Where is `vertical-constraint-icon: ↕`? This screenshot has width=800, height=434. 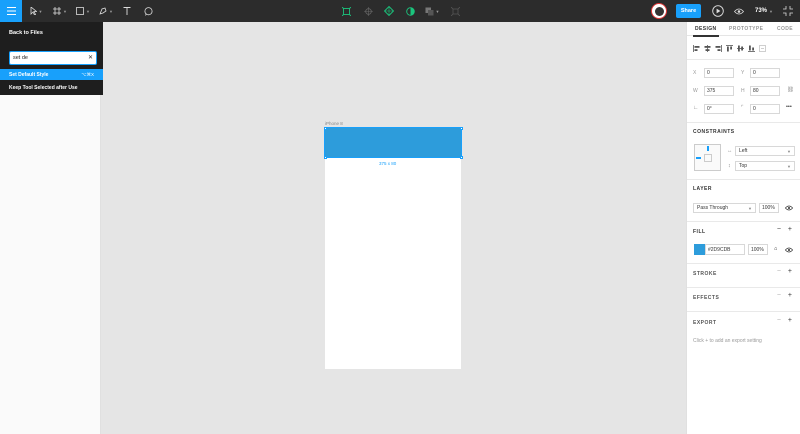
vertical-constraint-icon: ↕ is located at coordinates (729, 166).